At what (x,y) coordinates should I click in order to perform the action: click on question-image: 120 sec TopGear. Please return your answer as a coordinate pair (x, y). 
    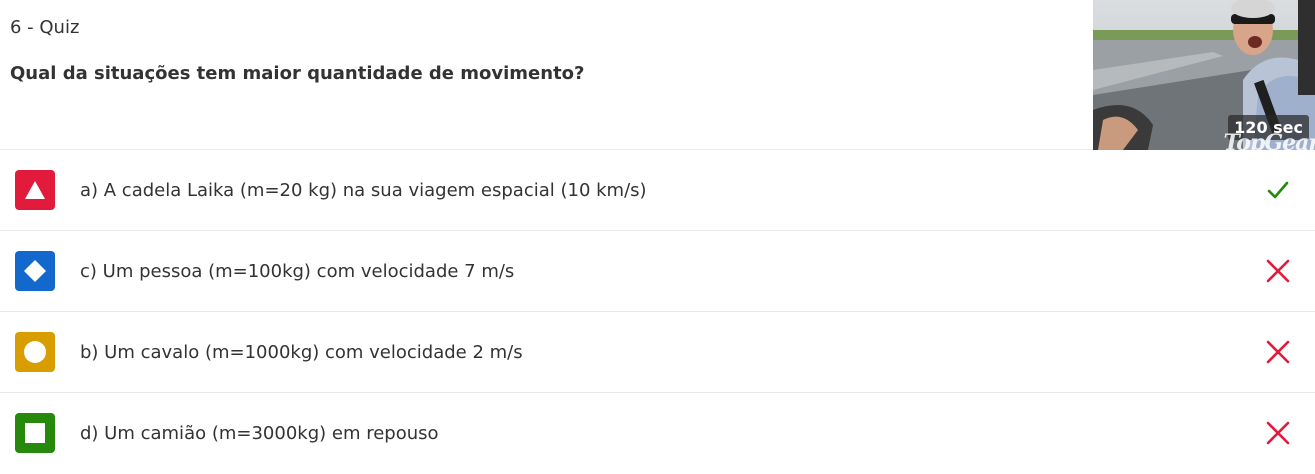
    Looking at the image, I should click on (1204, 75).